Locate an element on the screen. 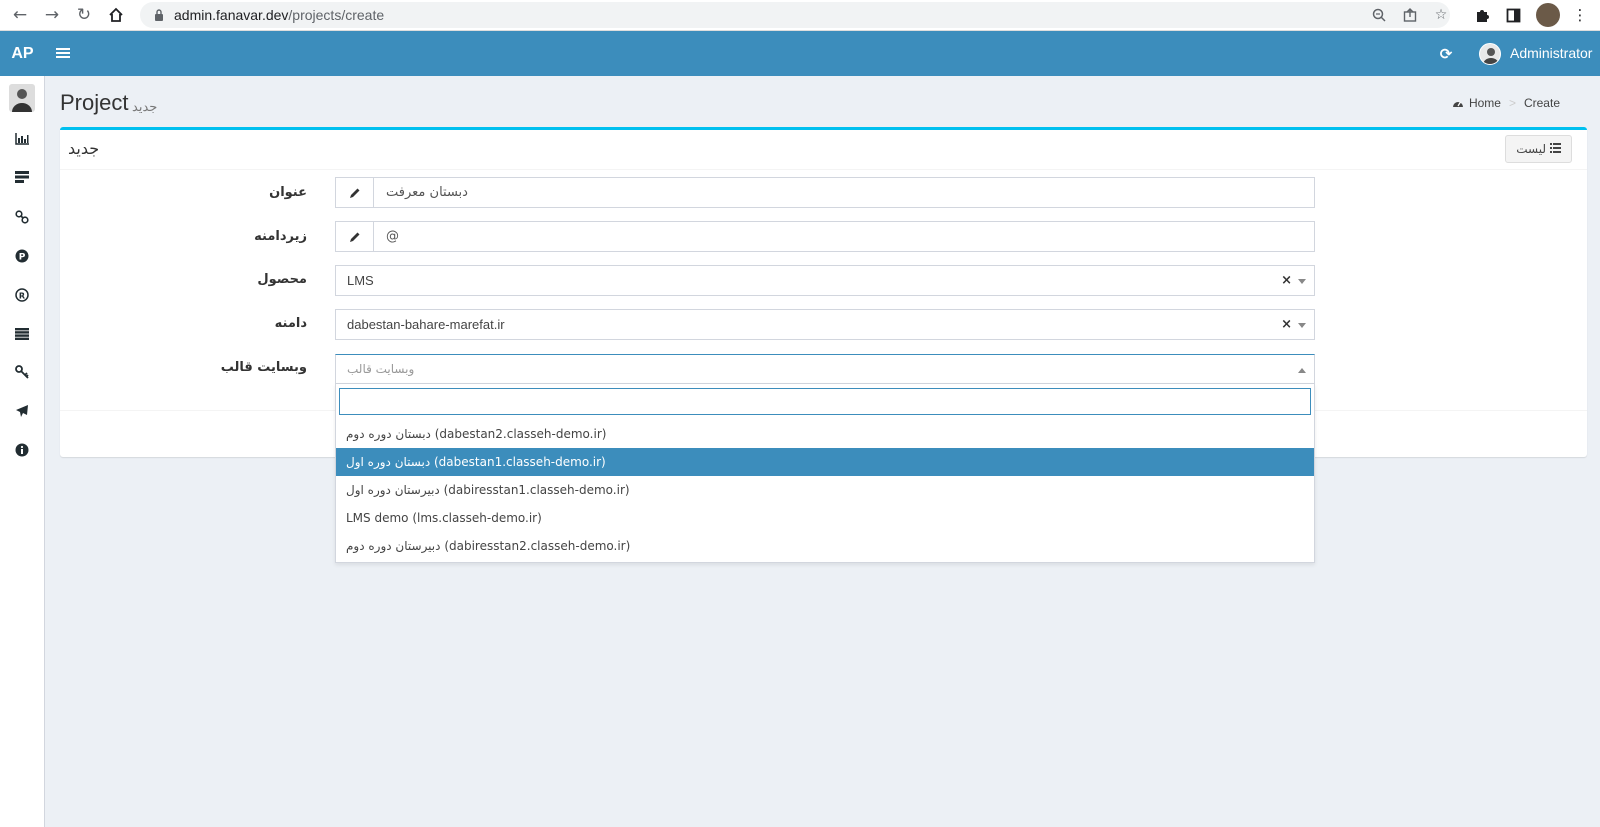  user-avatar is located at coordinates (1490, 54).